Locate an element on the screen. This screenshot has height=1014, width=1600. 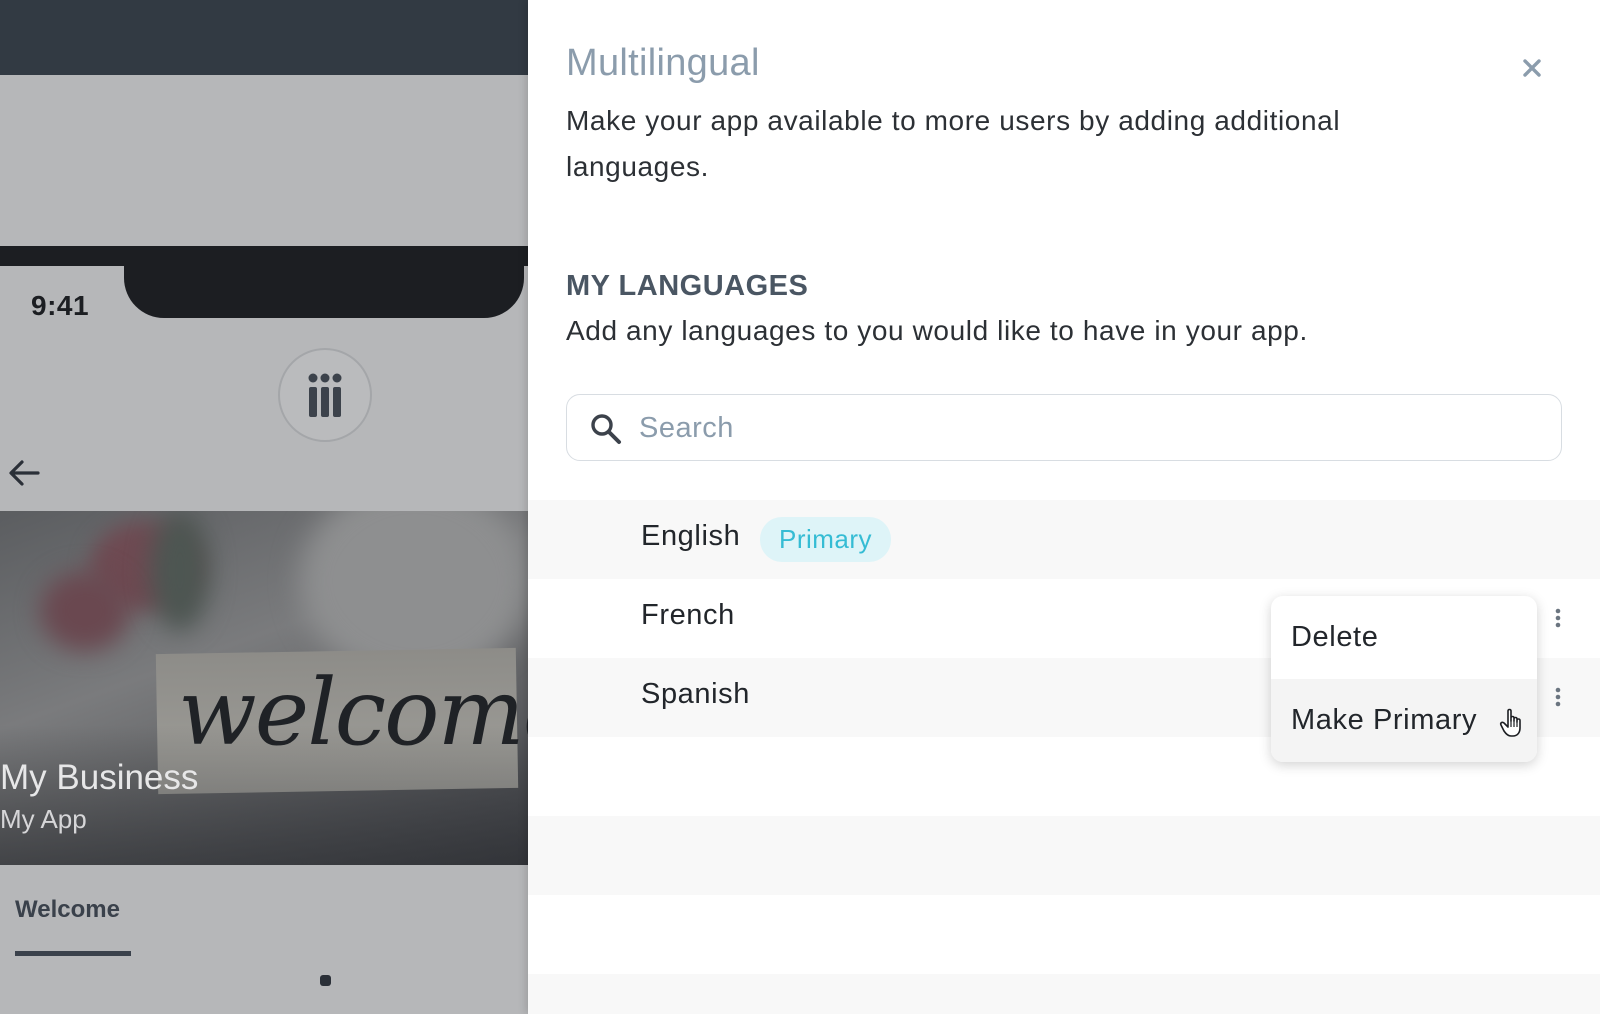
hand-cursor-icon is located at coordinates (1510, 722).